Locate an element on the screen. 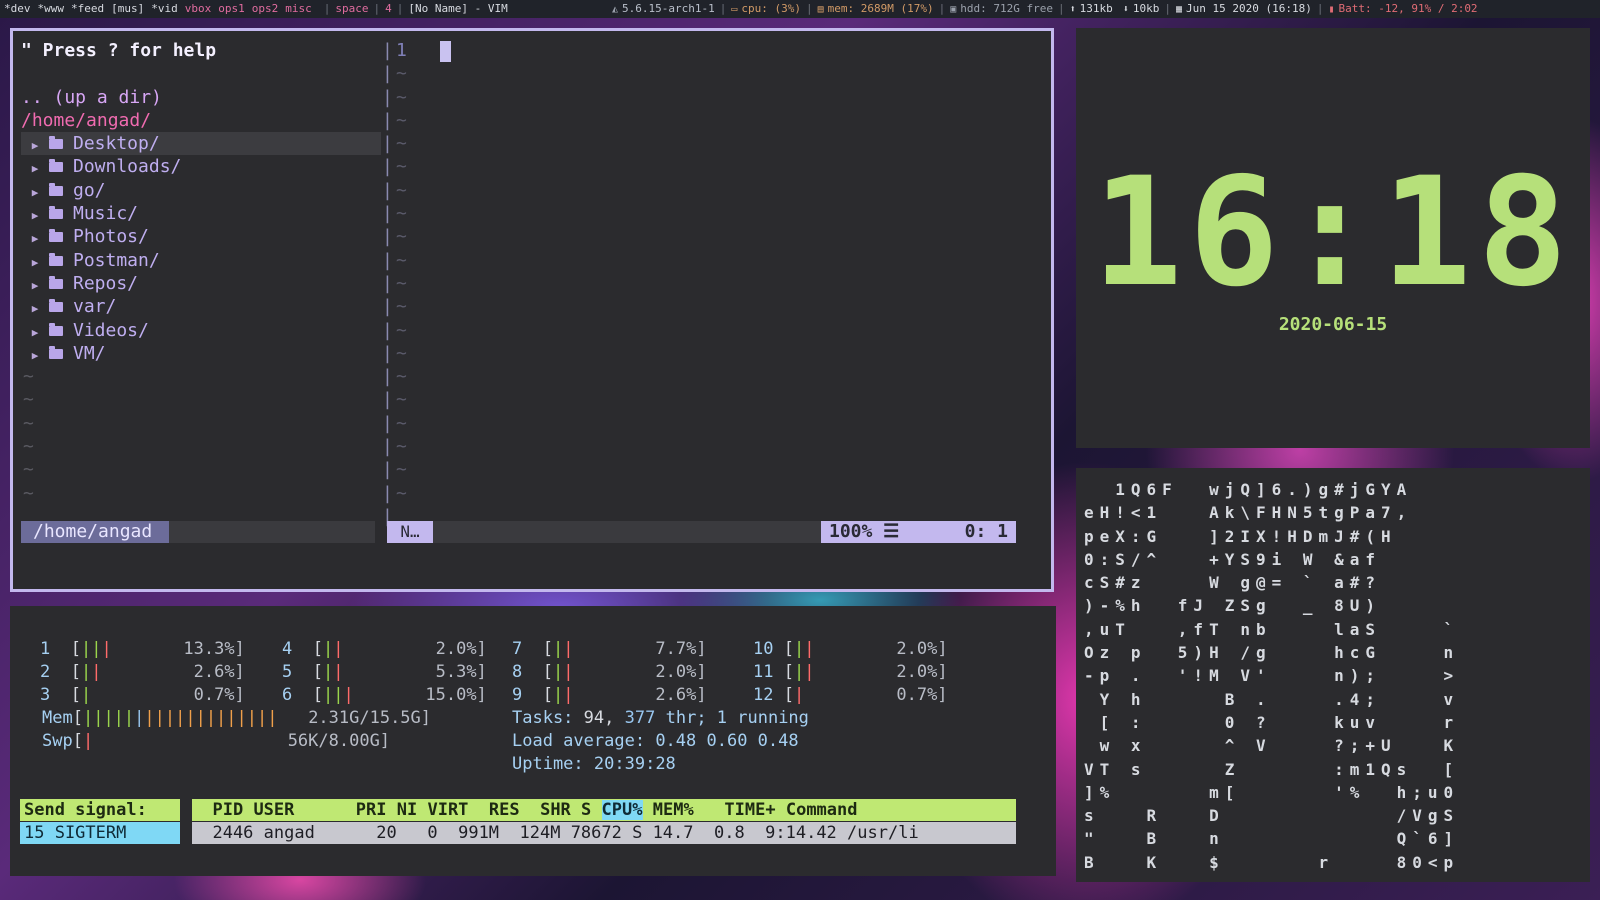  workspace-feed: *feed is located at coordinates (87, 9).